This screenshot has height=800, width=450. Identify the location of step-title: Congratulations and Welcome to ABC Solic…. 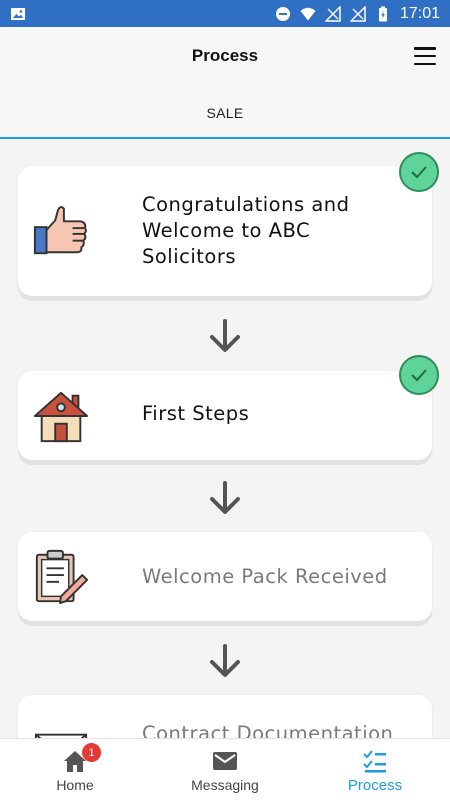
(246, 230).